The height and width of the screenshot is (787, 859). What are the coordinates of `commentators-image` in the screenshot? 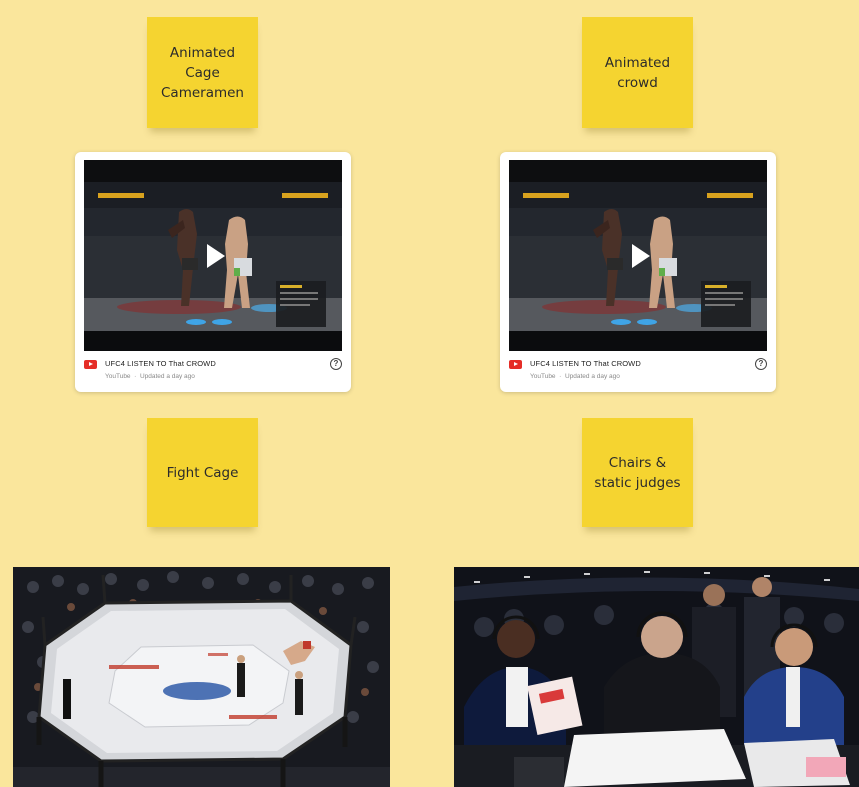 It's located at (656, 677).